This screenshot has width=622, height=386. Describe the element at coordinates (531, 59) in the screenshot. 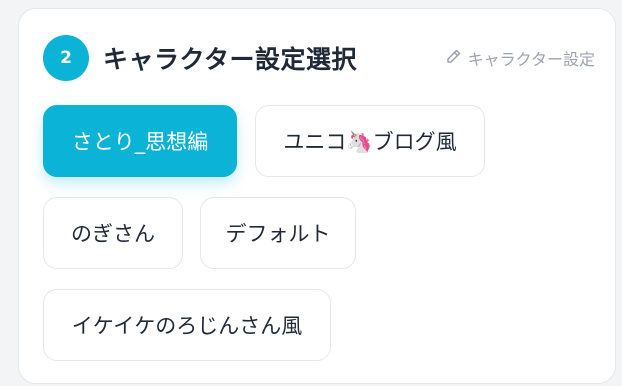

I see `edit-link-label: キャラクター設定` at that location.